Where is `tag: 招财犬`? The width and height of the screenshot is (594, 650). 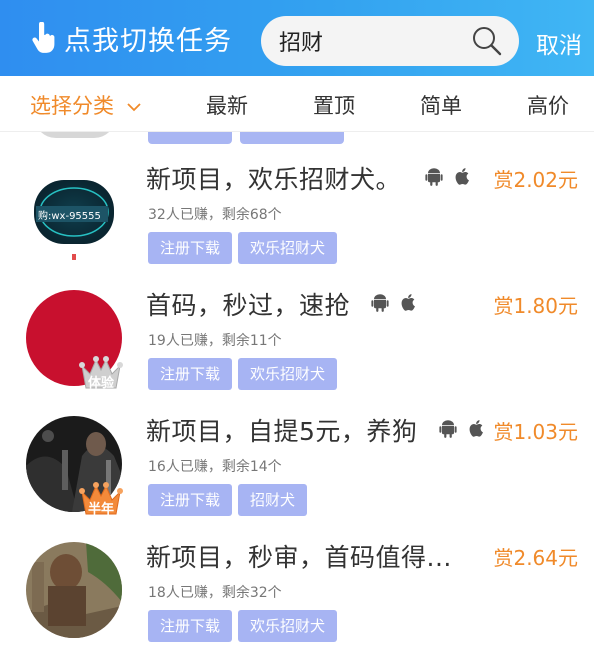 tag: 招财犬 is located at coordinates (273, 500).